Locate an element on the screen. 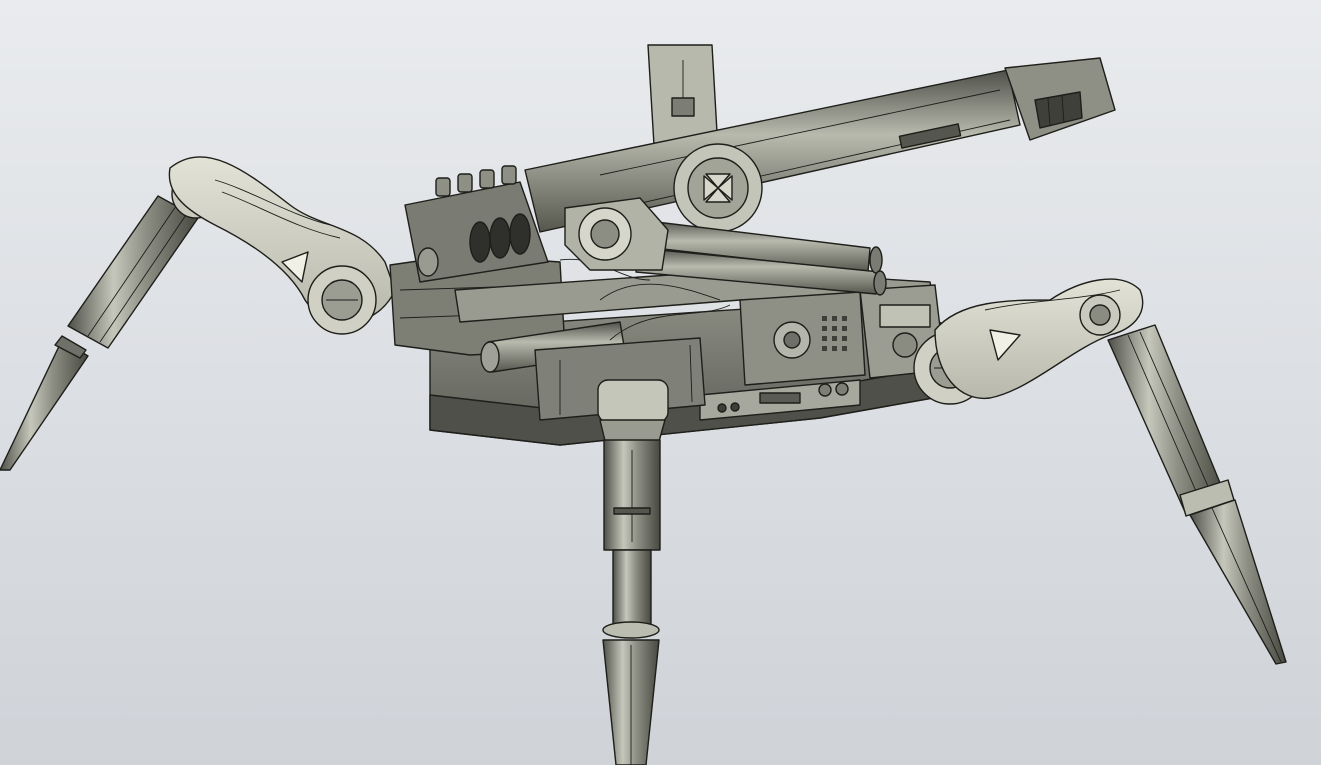 This screenshot has height=765, width=1321. front-leg-collar is located at coordinates (631, 630).